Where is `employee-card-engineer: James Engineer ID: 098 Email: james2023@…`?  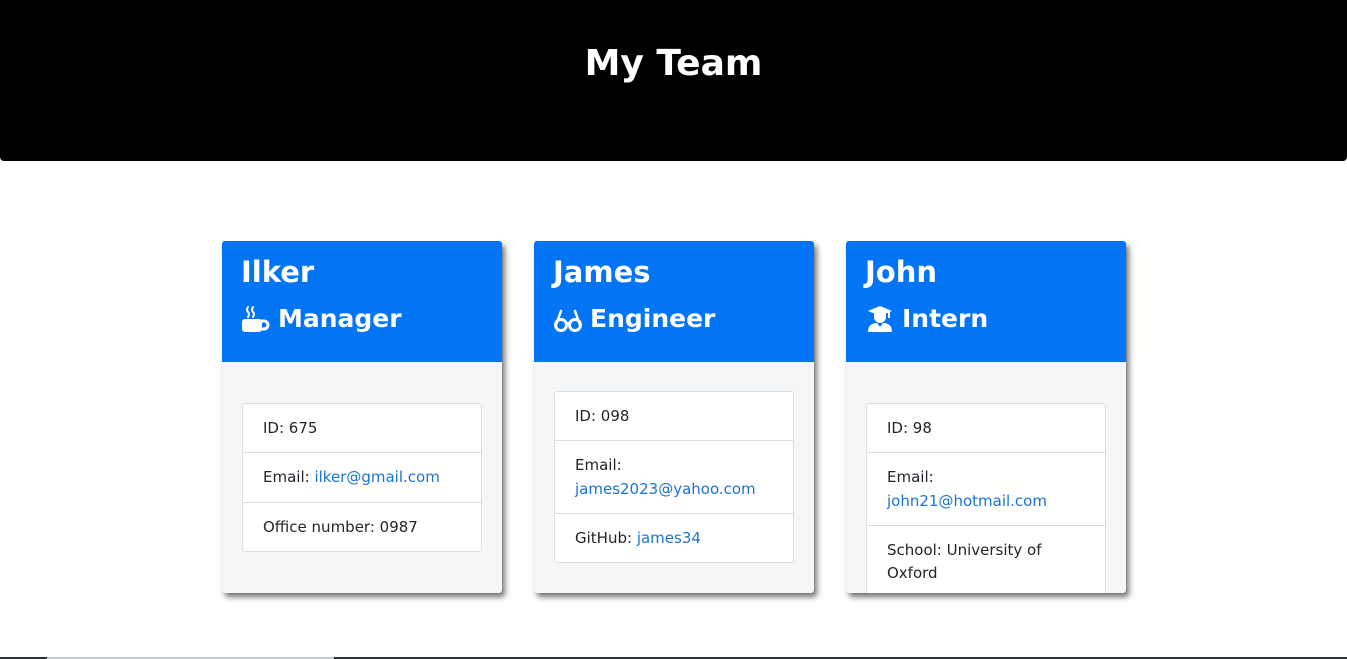
employee-card-engineer: James Engineer ID: 098 Email: james2023@… is located at coordinates (674, 417).